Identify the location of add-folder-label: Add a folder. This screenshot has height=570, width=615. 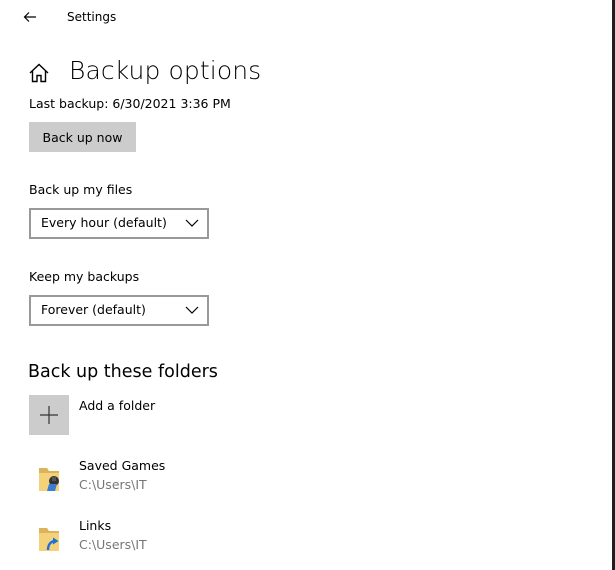
(117, 405).